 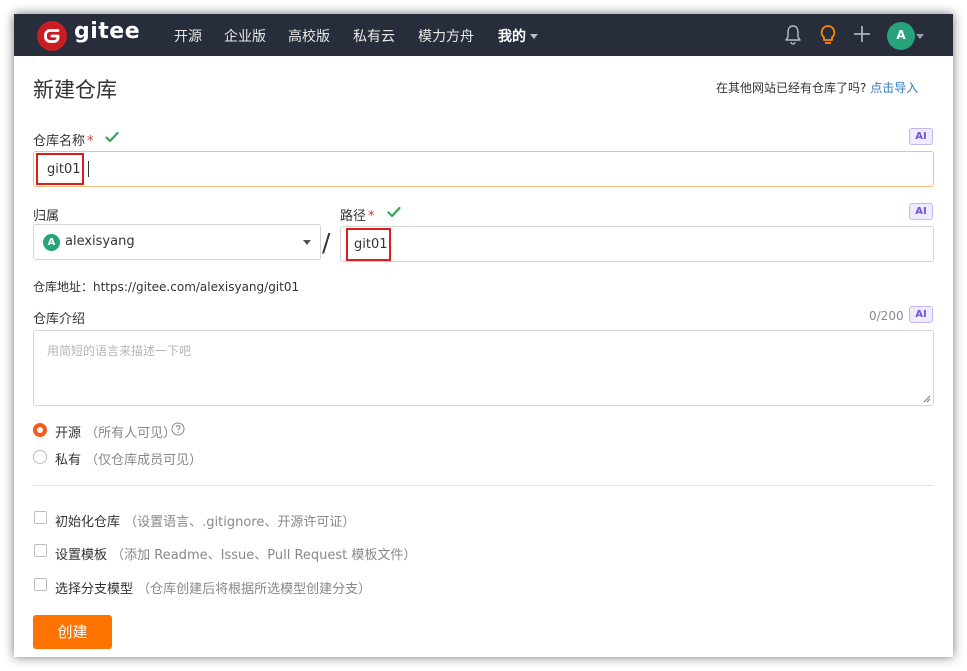 What do you see at coordinates (353, 216) in the screenshot?
I see `path-label-text: 路径` at bounding box center [353, 216].